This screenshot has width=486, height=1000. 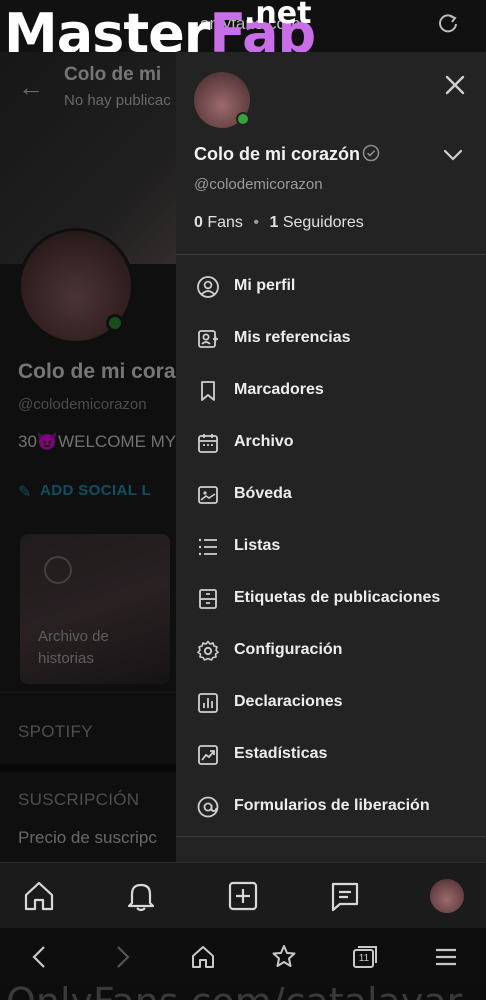 I want to click on menu-item-statistics: Estadísticas, so click(x=331, y=756).